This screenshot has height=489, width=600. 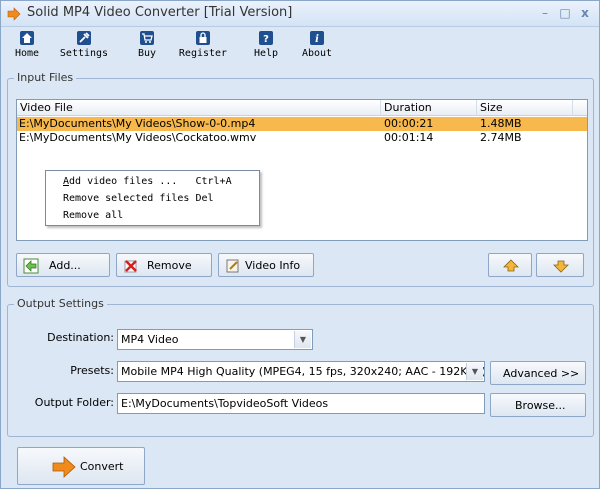 I want to click on app-arrow-icon, so click(x=14, y=14).